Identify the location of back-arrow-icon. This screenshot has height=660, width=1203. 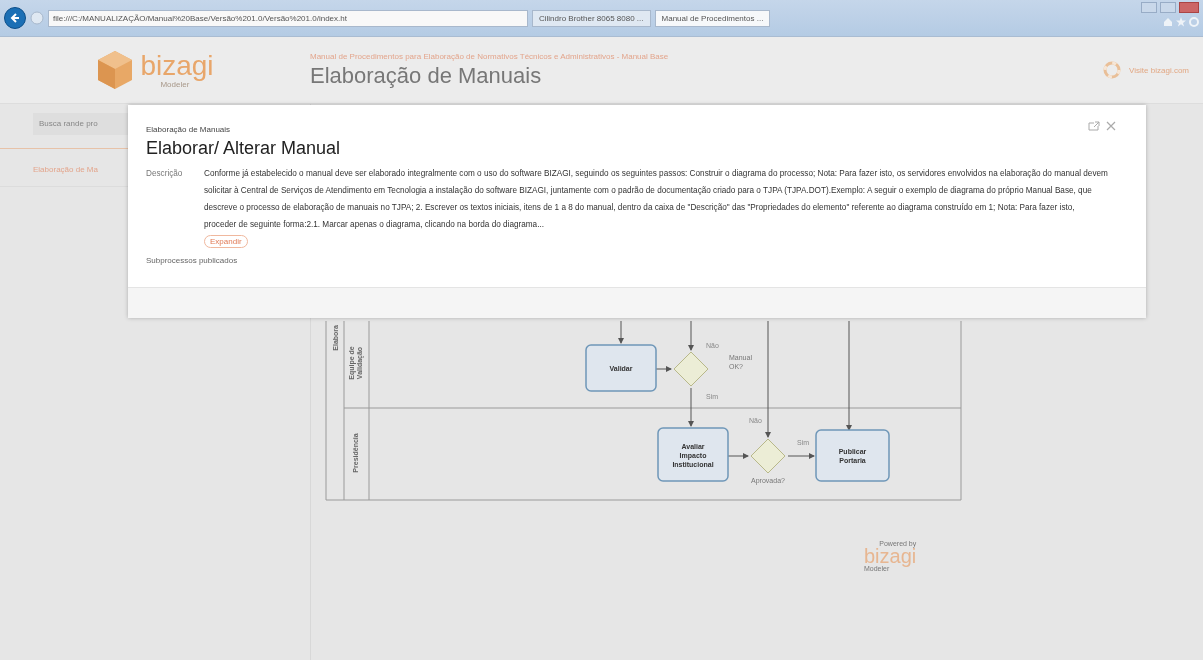
(15, 18).